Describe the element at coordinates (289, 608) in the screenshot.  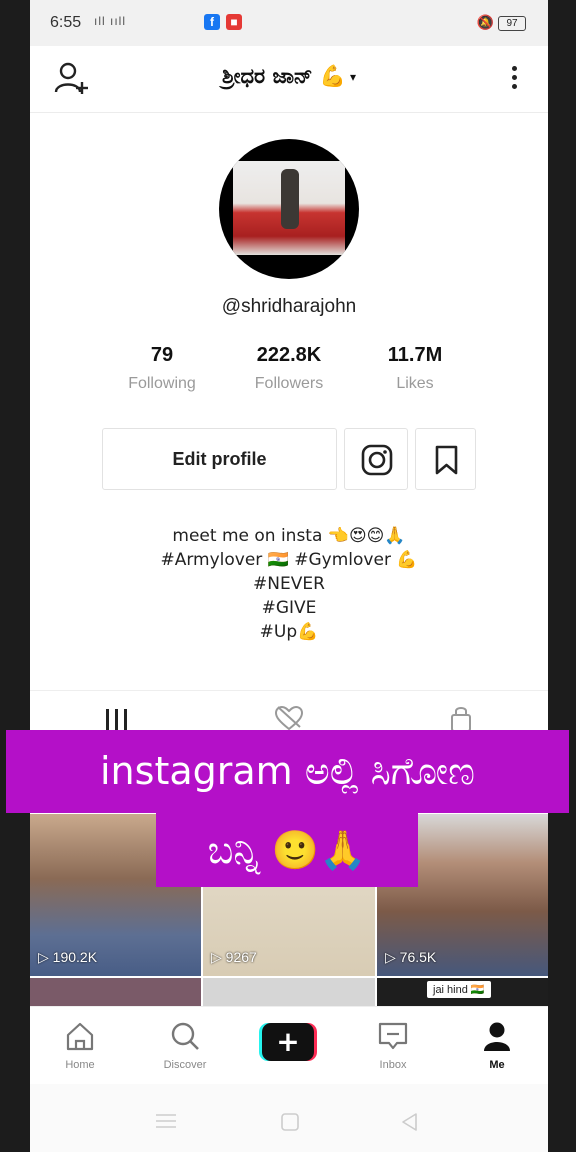
I see `bio-line: #GIVE` at that location.